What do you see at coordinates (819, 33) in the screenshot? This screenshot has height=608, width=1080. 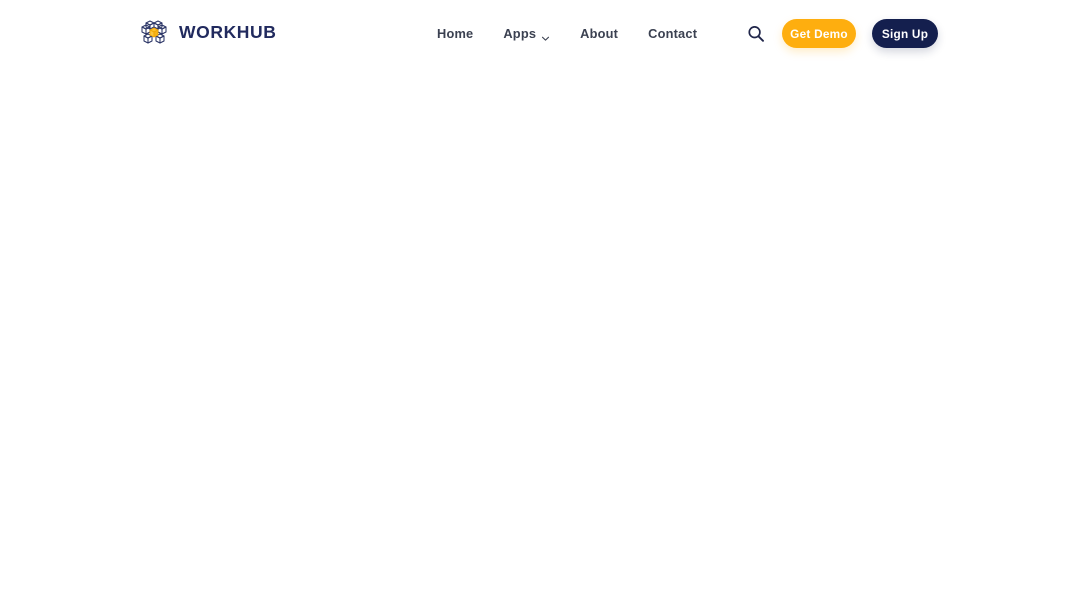 I see `get-demo-button: Get Demo` at bounding box center [819, 33].